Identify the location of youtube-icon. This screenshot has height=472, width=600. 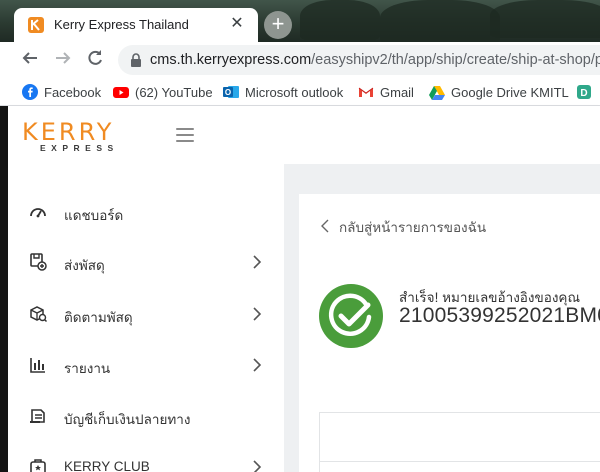
(121, 92).